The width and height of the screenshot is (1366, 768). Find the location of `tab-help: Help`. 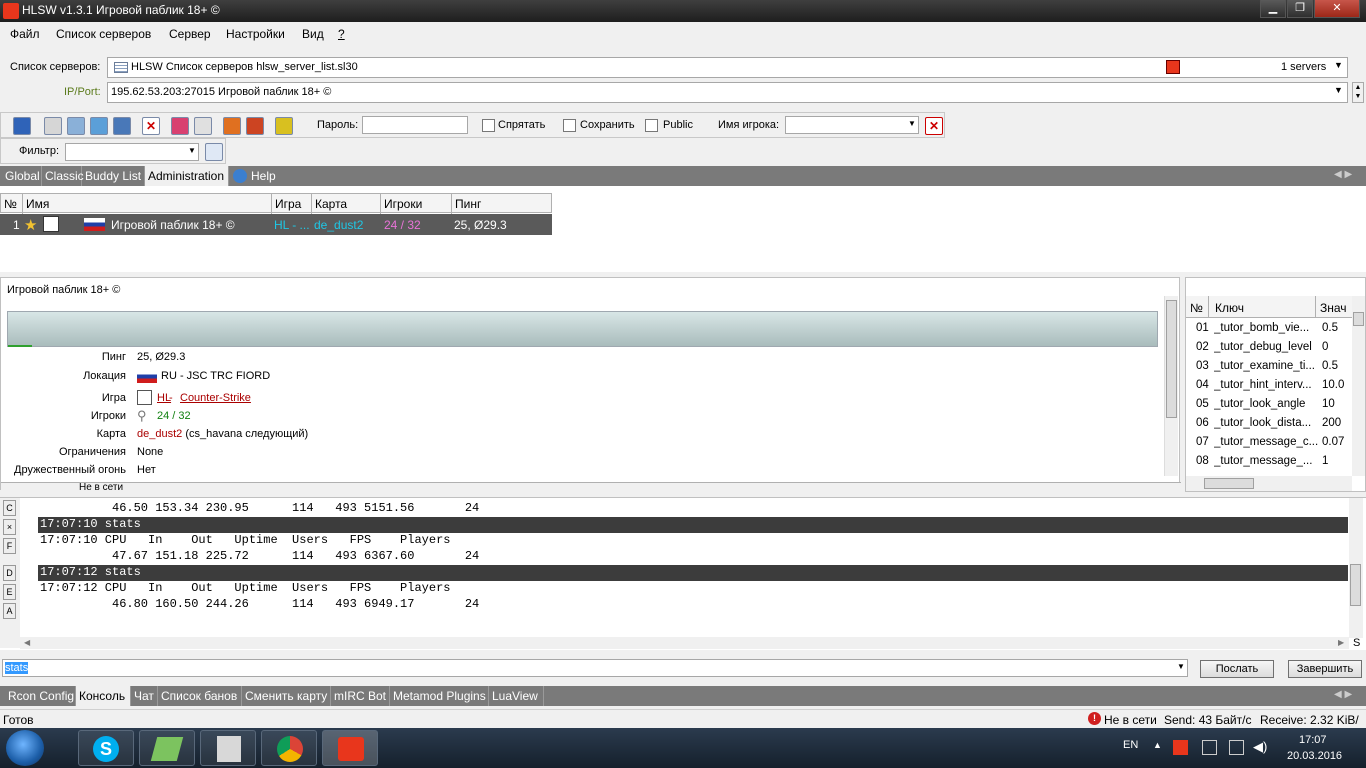

tab-help: Help is located at coordinates (265, 176).